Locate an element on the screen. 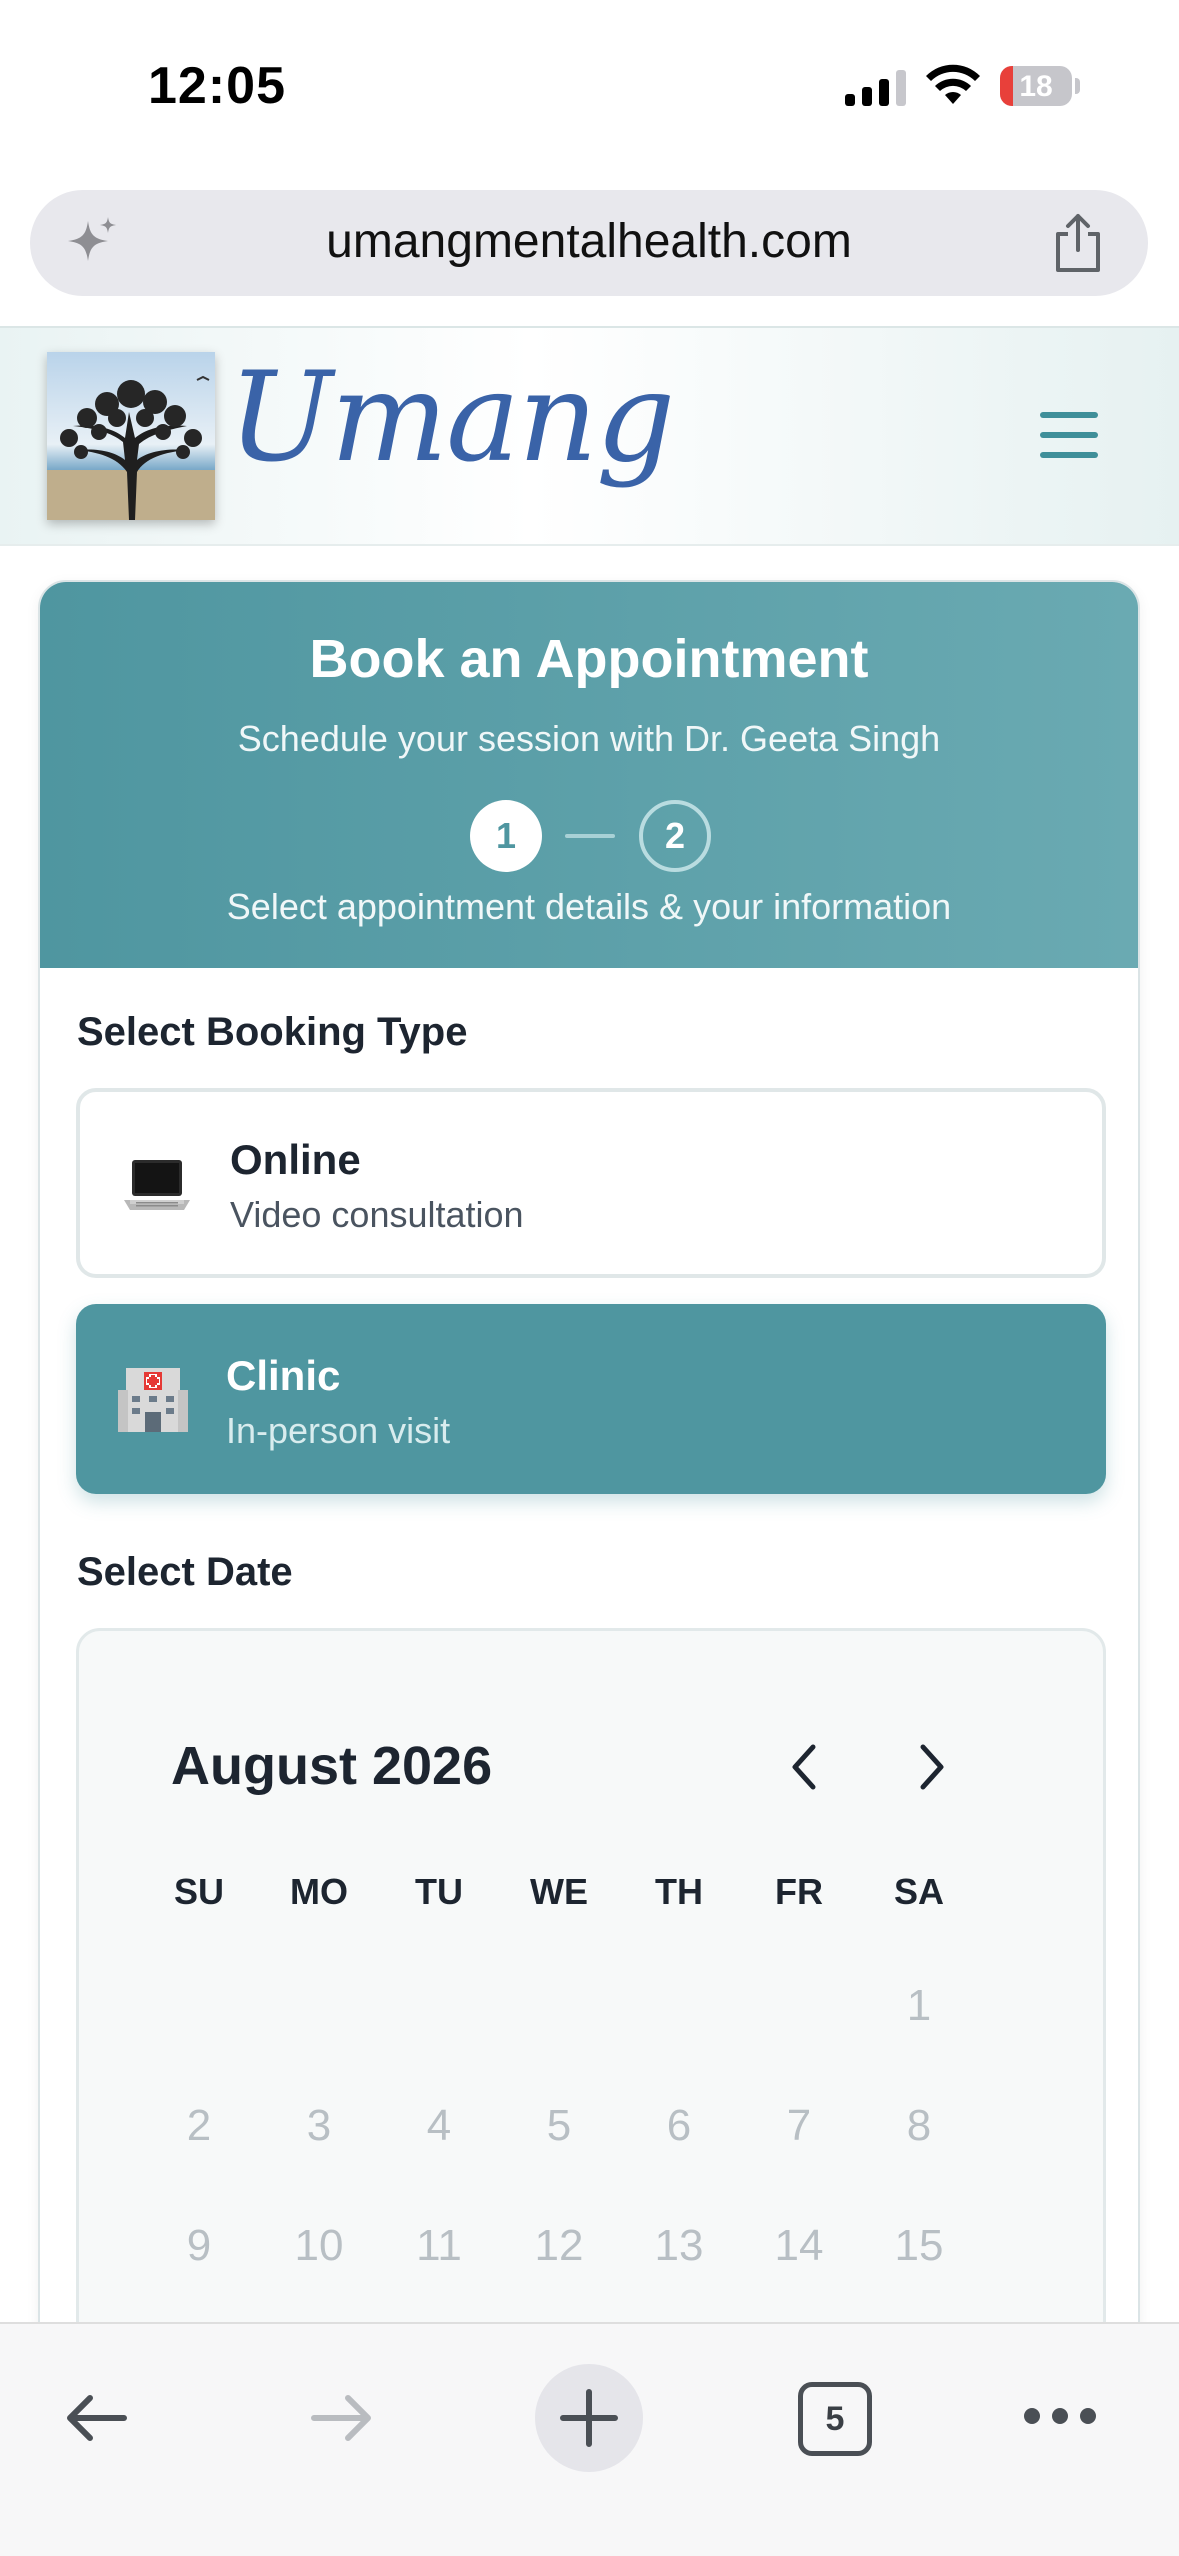 This screenshot has height=2556, width=1179. calendar-month-title: August 2026 is located at coordinates (332, 1766).